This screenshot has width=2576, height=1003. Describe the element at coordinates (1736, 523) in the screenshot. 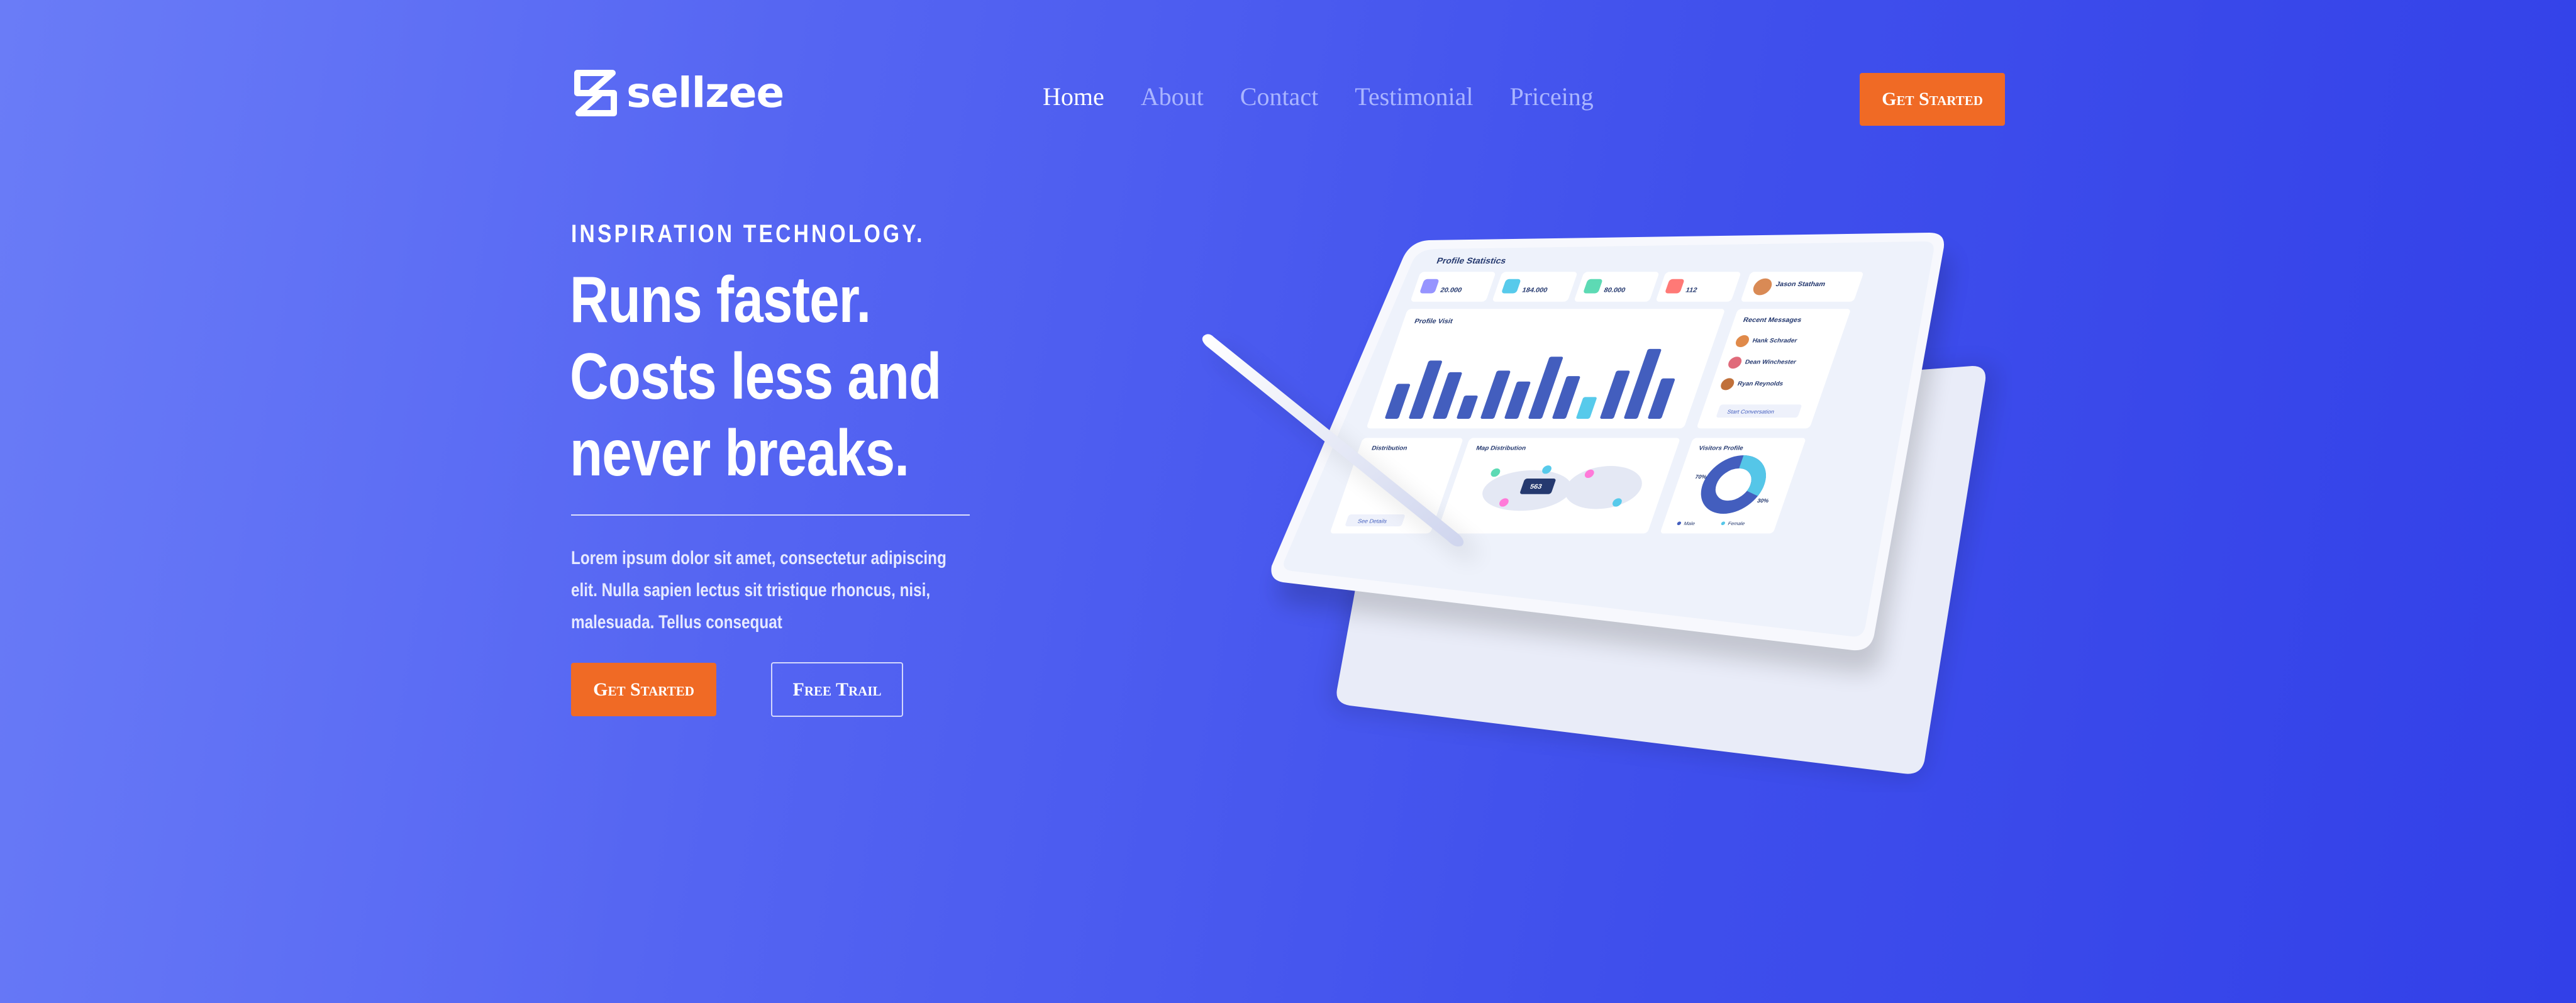

I see `legend-label: Female` at that location.